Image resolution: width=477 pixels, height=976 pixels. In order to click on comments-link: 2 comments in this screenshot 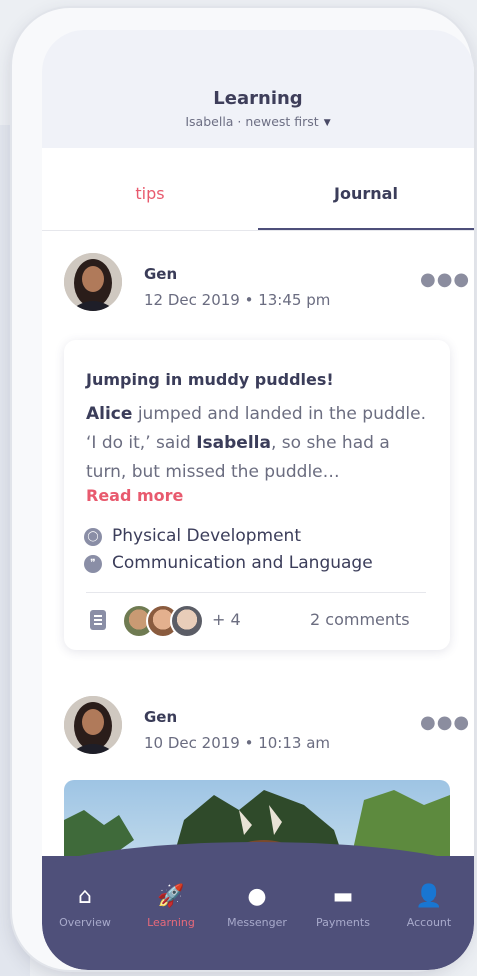, I will do `click(360, 619)`.